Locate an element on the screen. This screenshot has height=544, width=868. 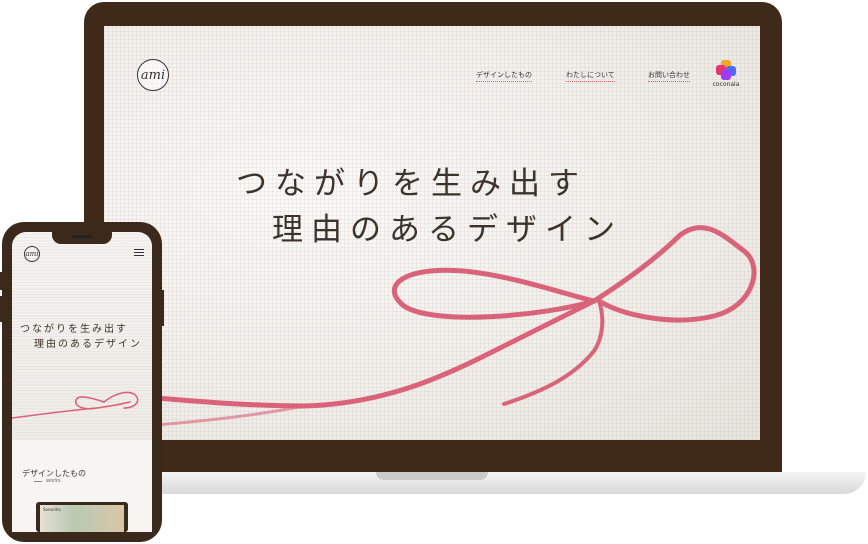
coconala-link: coconala is located at coordinates (726, 74).